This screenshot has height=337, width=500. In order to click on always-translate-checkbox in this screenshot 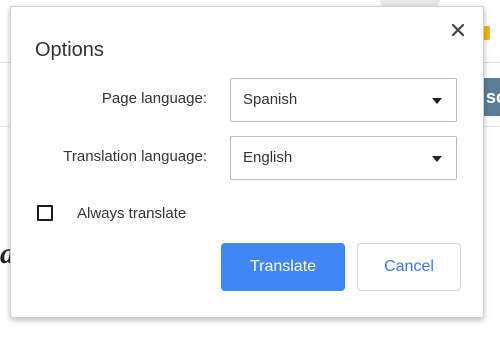, I will do `click(45, 213)`.